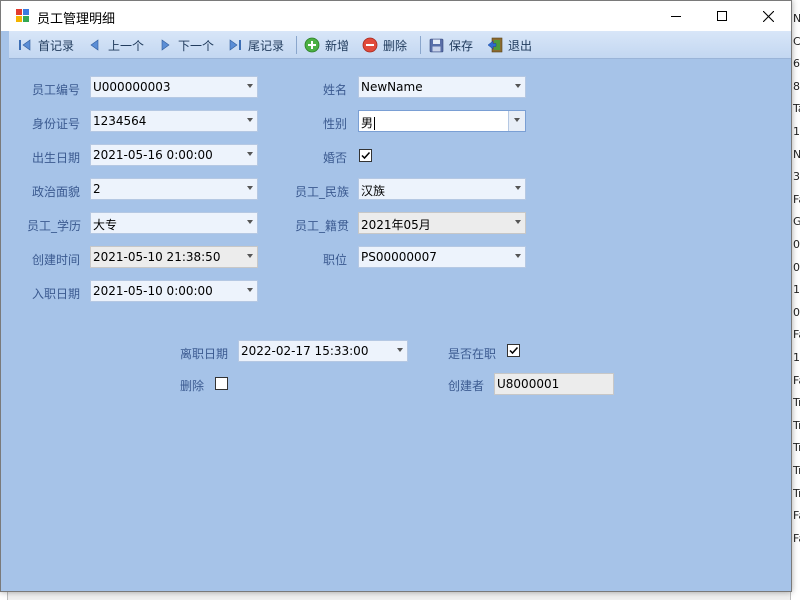 The image size is (800, 600). I want to click on hire-date-picker: 2021-05-10 0:00:00, so click(174, 291).